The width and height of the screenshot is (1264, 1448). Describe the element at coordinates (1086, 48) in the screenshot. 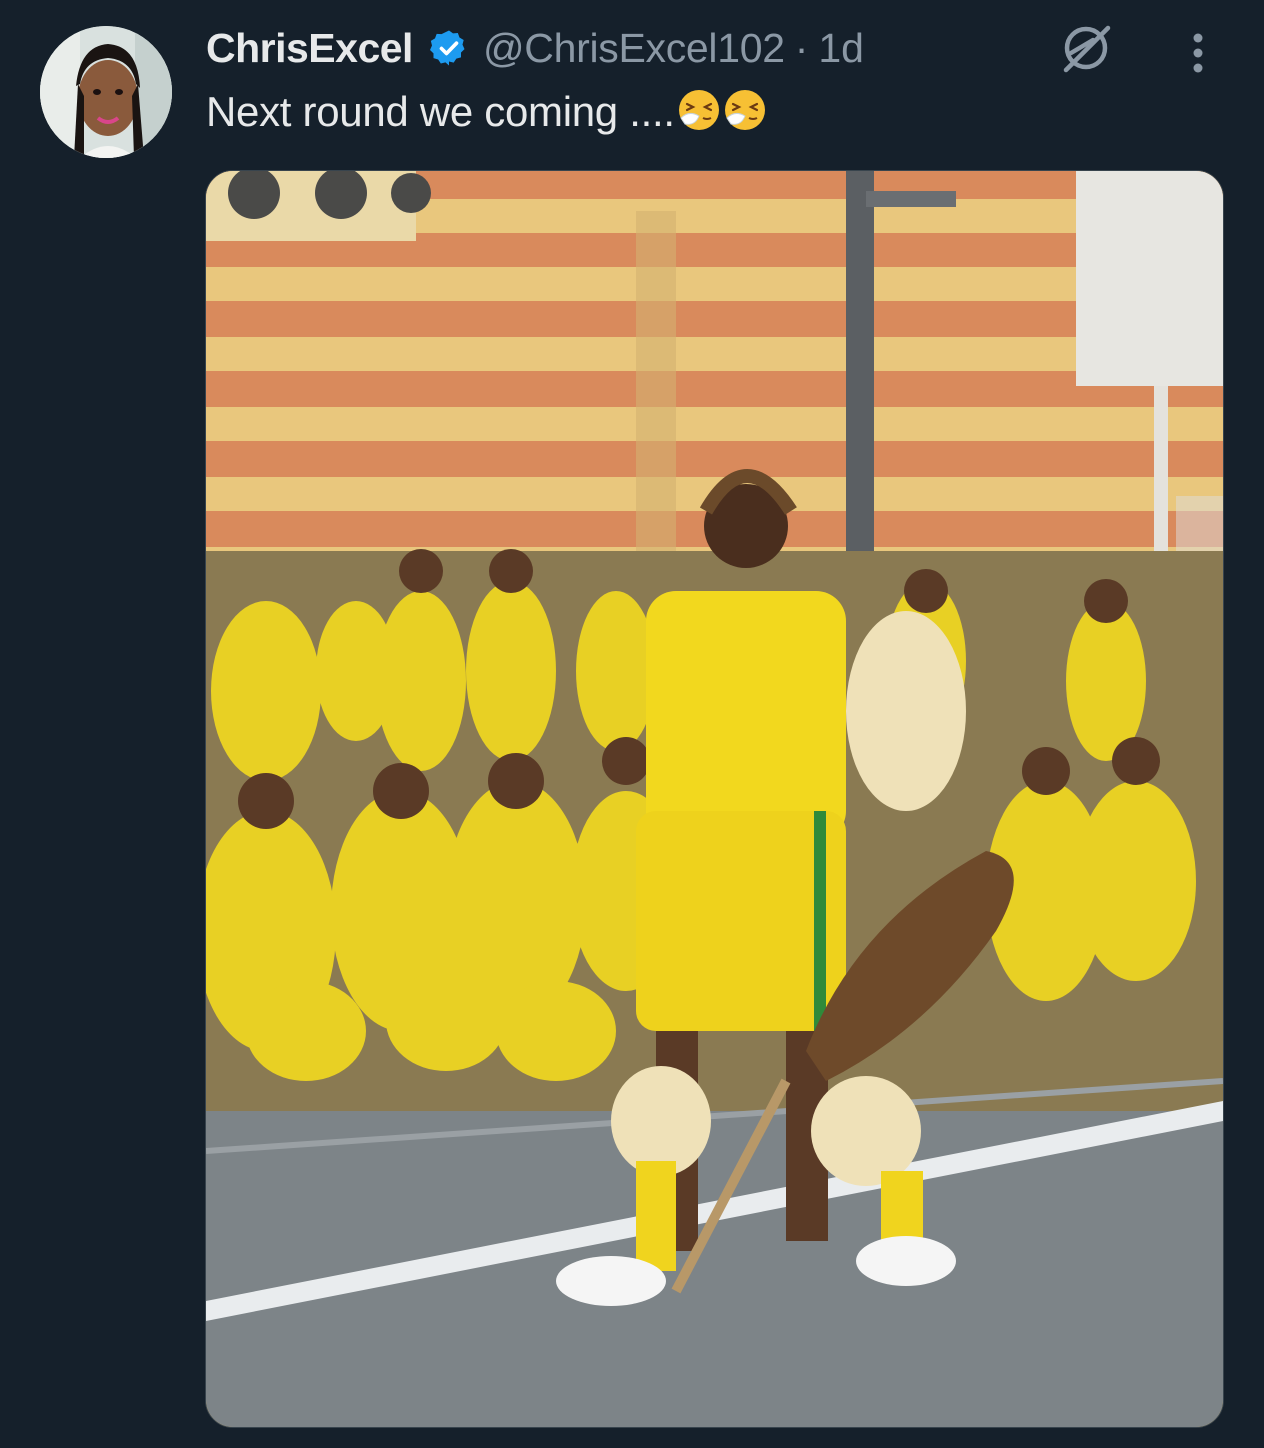

I see `grok-icon` at that location.